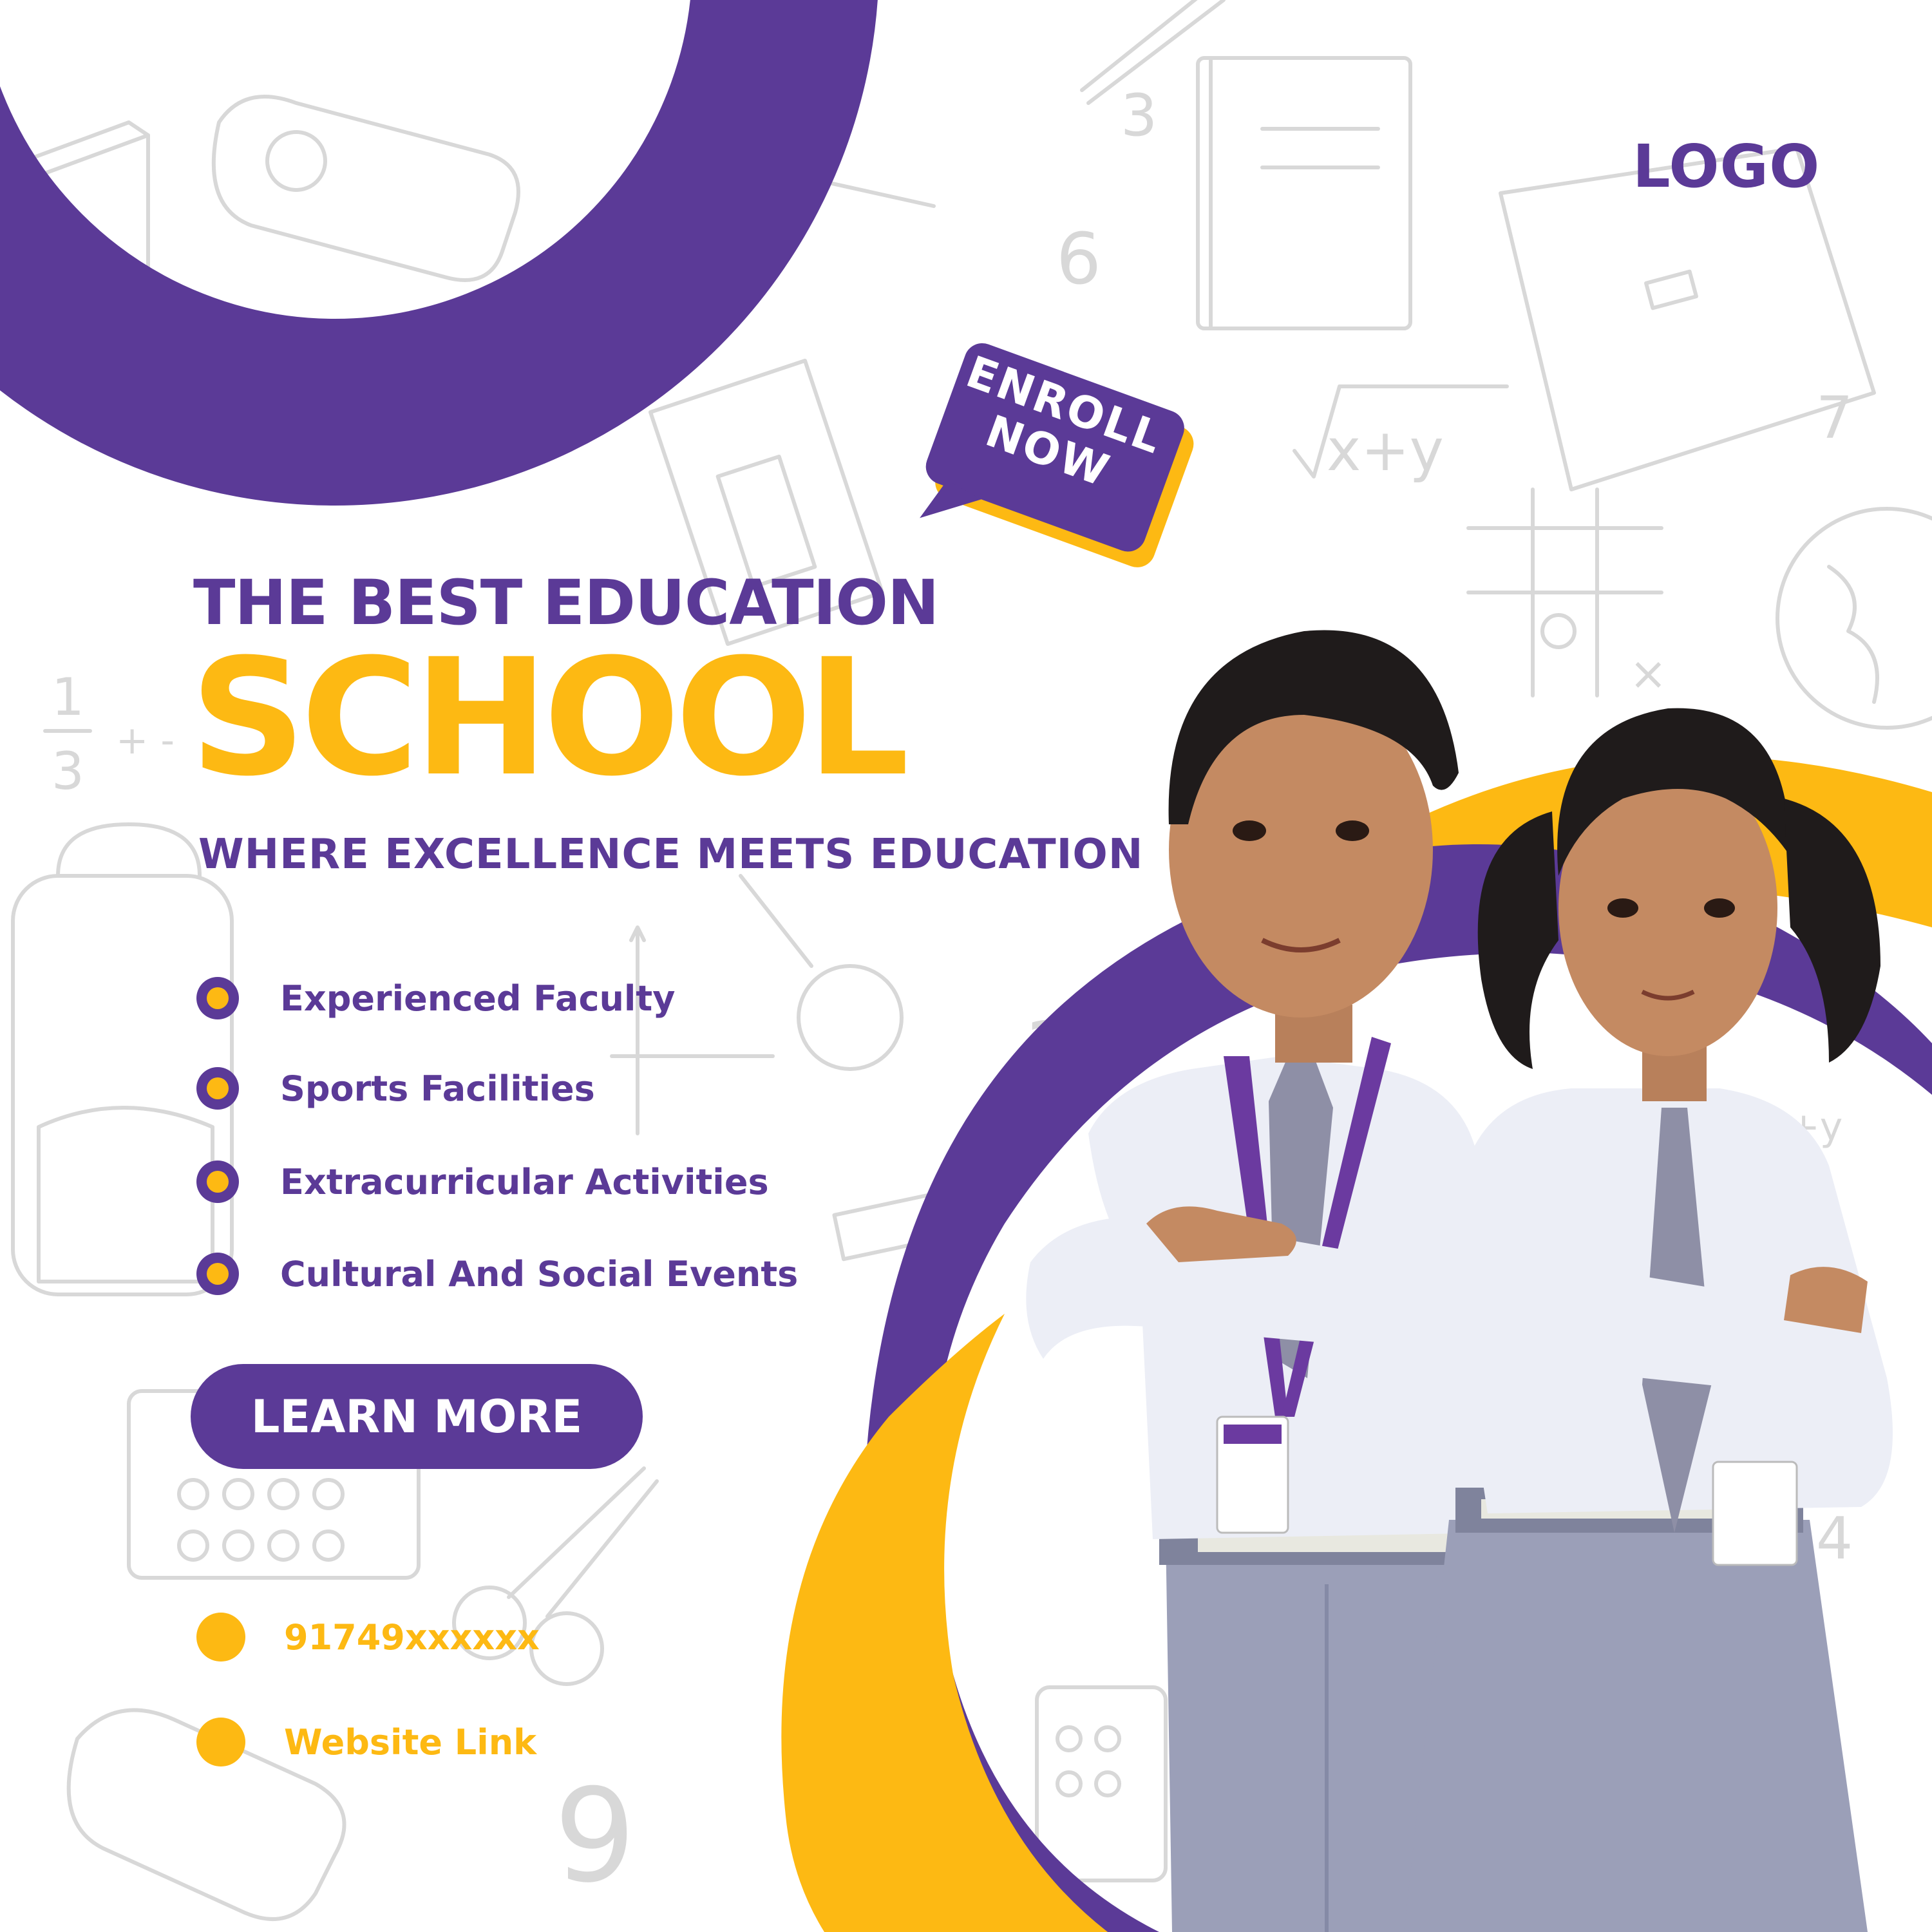 Image resolution: width=1932 pixels, height=1932 pixels. I want to click on purple-ring-shape, so click(439, 253).